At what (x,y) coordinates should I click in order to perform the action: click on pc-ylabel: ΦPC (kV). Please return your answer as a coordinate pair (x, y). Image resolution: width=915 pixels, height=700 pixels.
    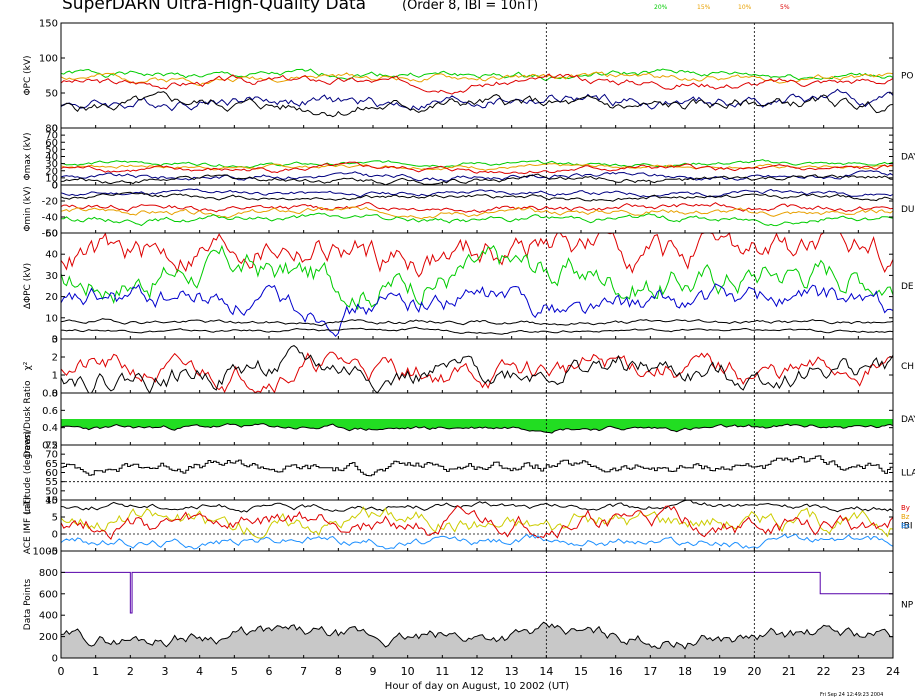
    Looking at the image, I should click on (28, 75).